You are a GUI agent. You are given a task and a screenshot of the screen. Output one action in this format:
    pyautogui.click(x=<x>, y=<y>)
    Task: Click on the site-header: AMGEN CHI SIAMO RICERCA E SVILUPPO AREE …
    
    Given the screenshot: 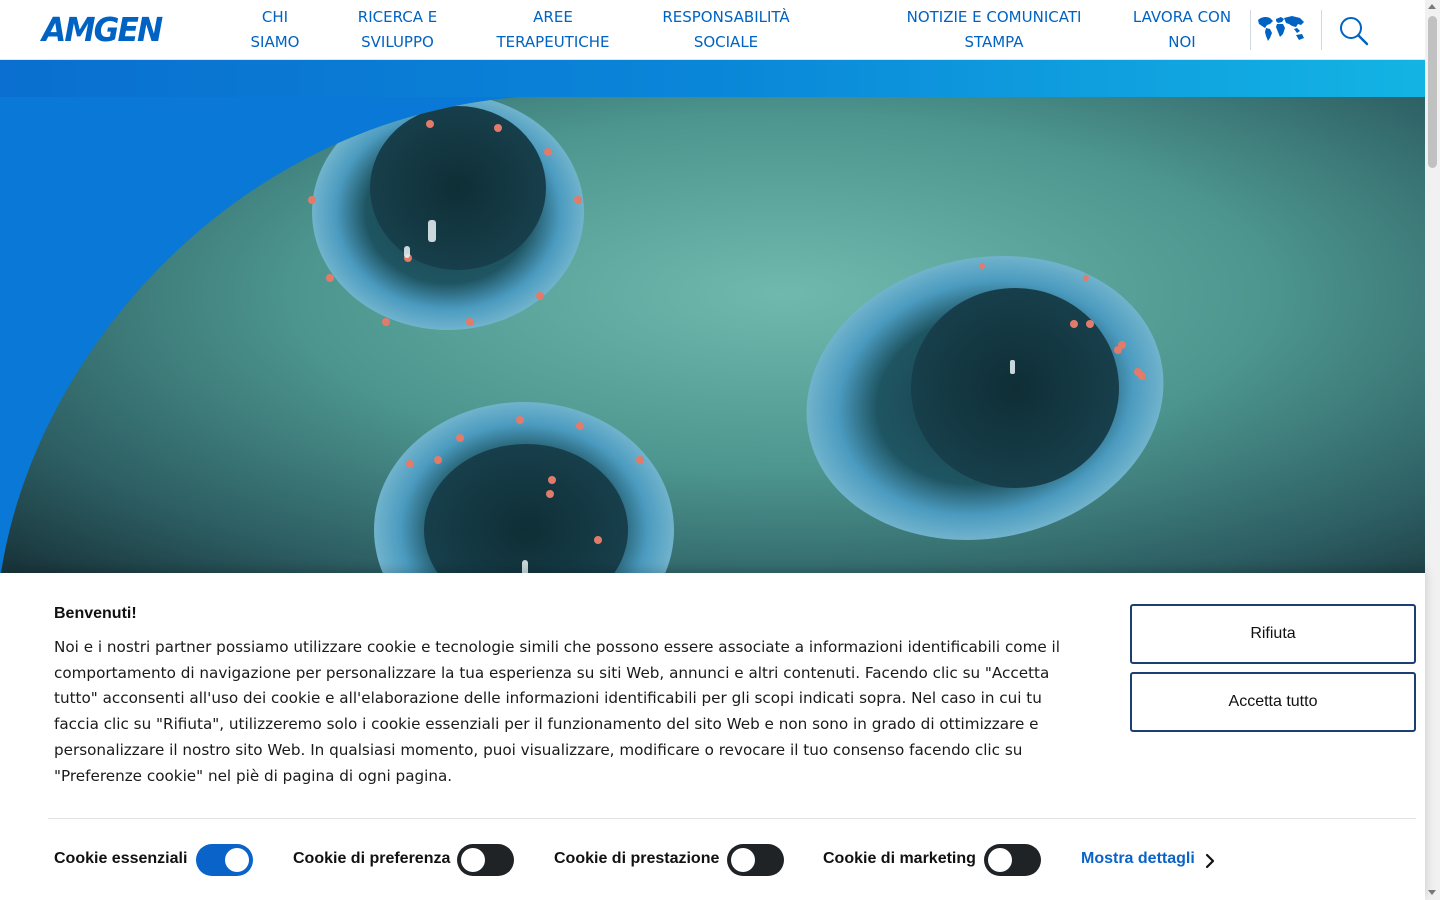 What is the action you would take?
    pyautogui.click(x=712, y=30)
    